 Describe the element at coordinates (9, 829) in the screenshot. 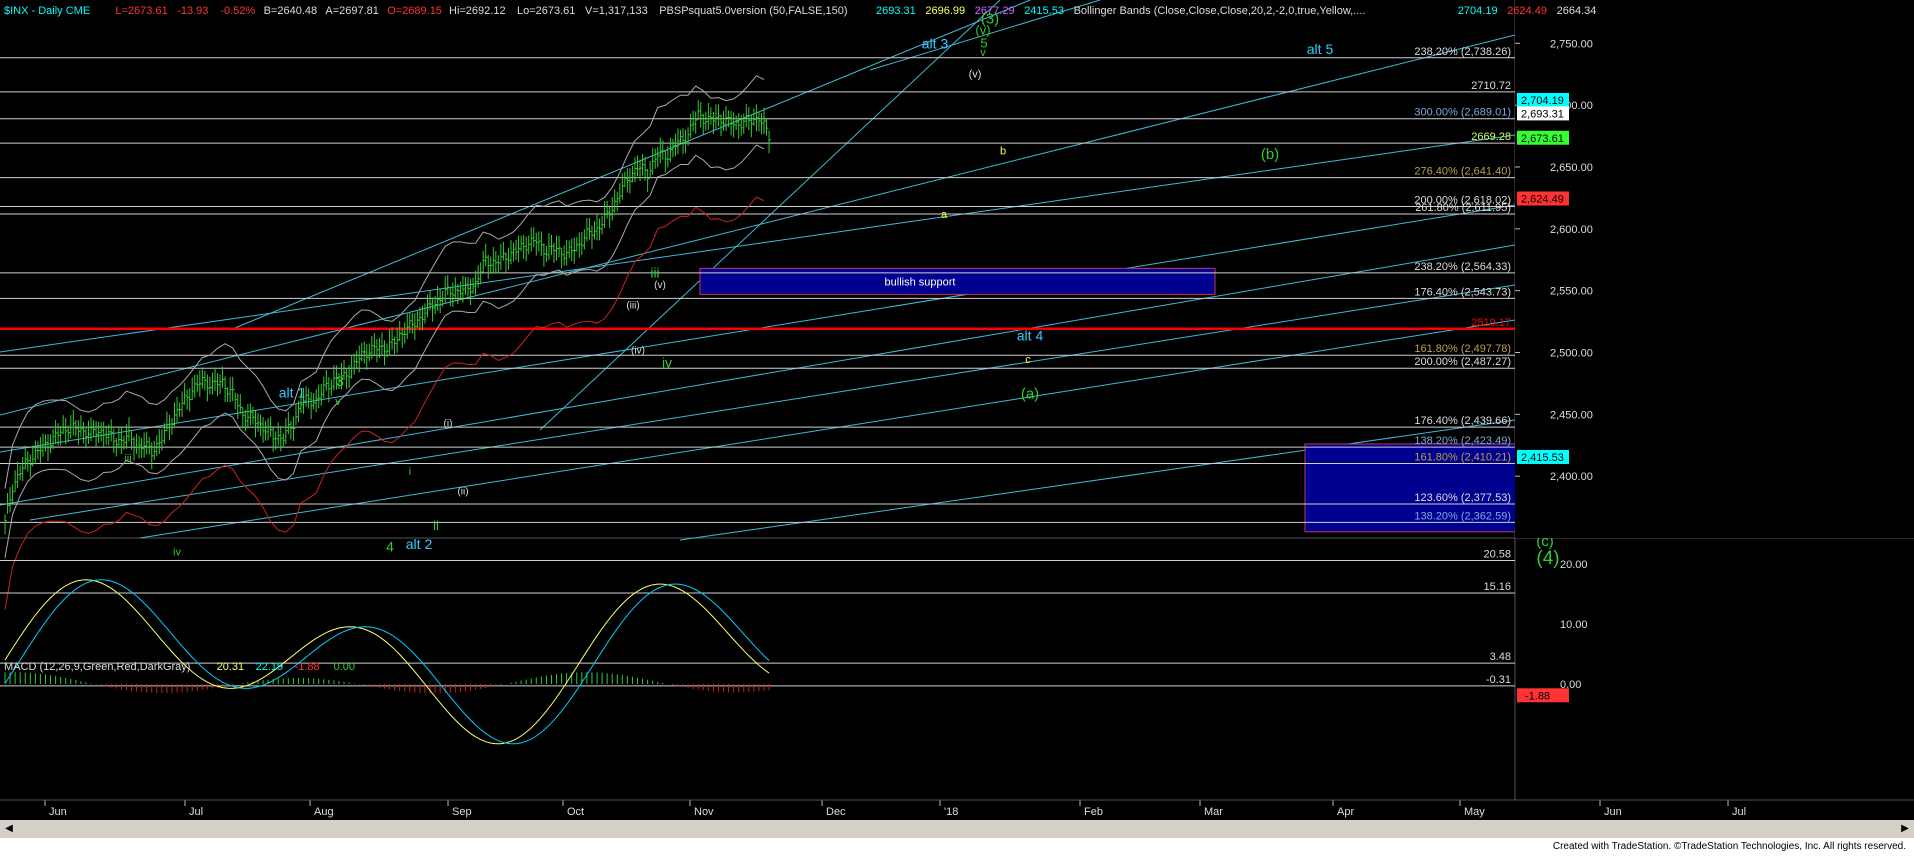

I see `scroll-left-icon: ◀` at that location.